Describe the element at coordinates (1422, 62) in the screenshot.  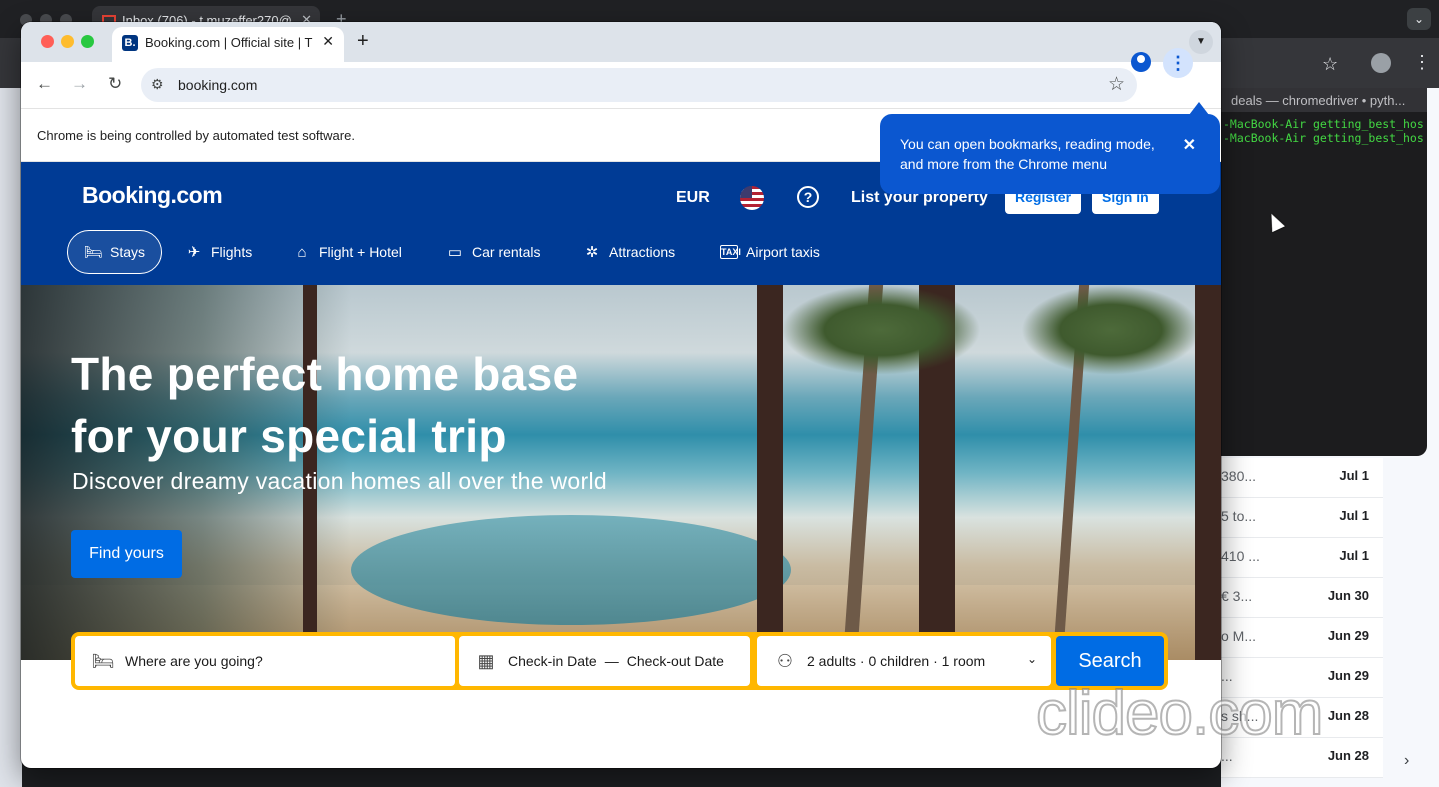
I see `menu-icon: ⋮` at that location.